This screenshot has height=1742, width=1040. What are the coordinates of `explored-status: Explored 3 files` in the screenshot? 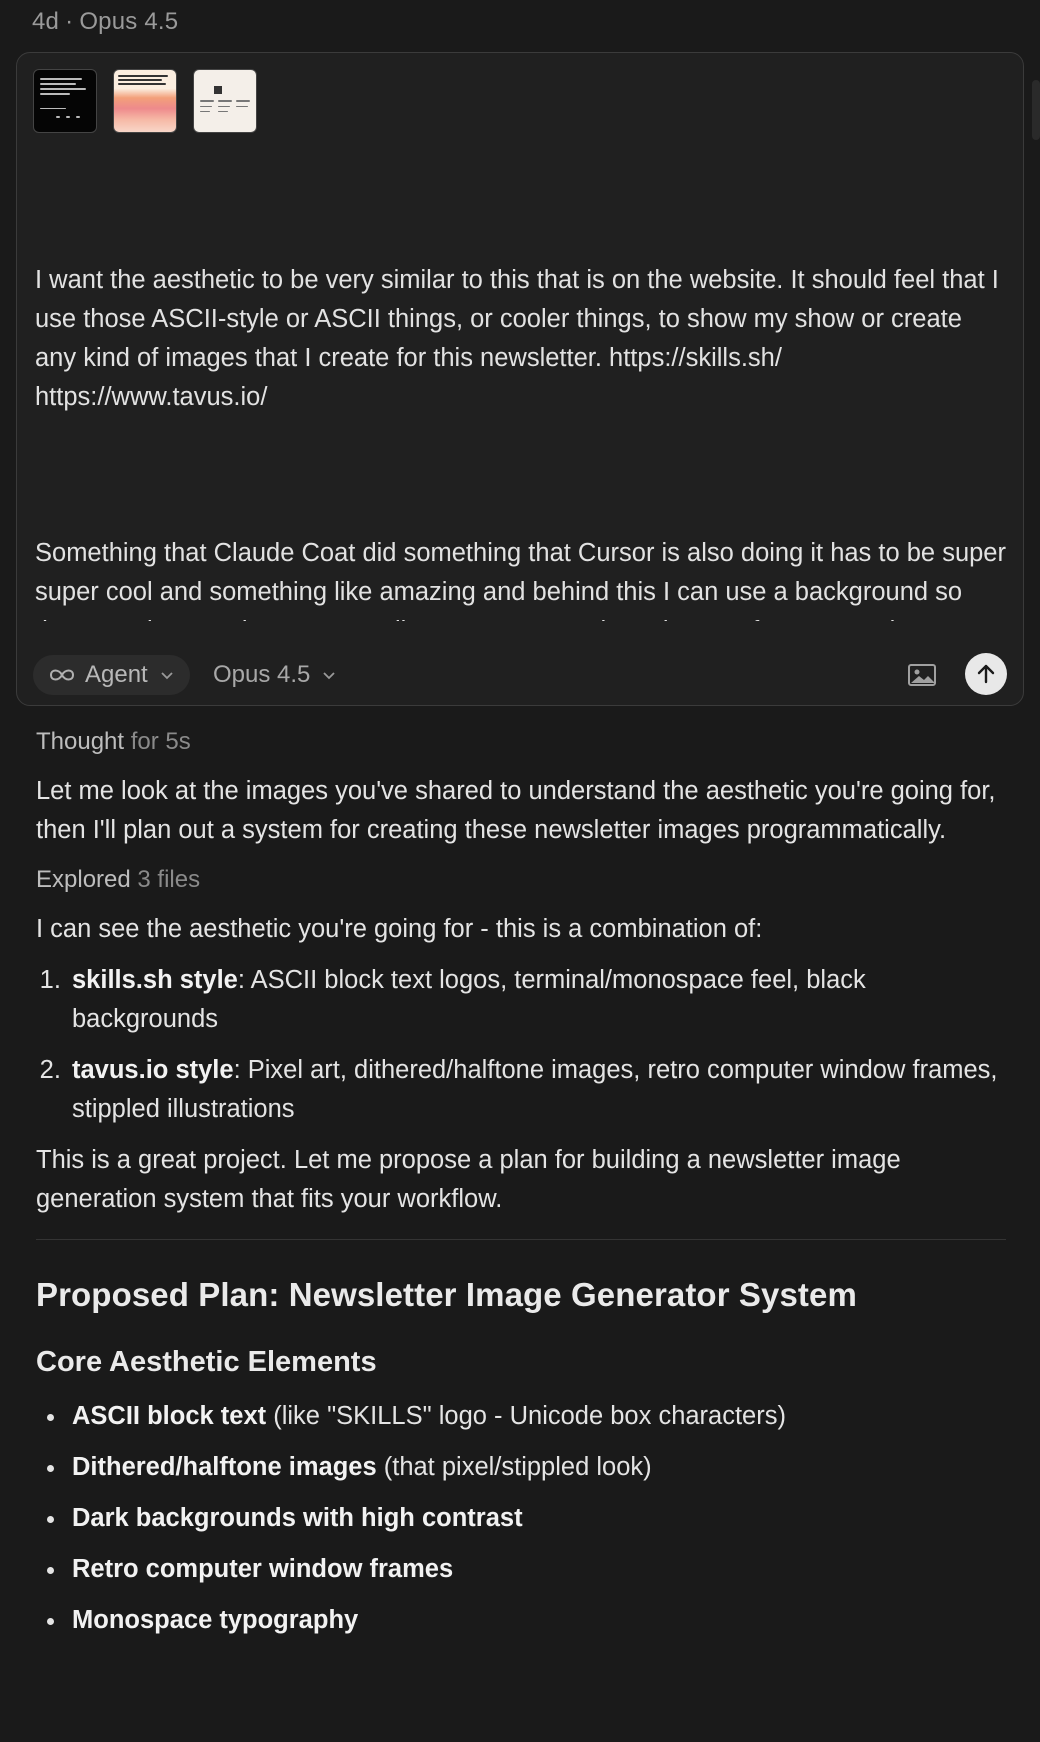 It's located at (521, 880).